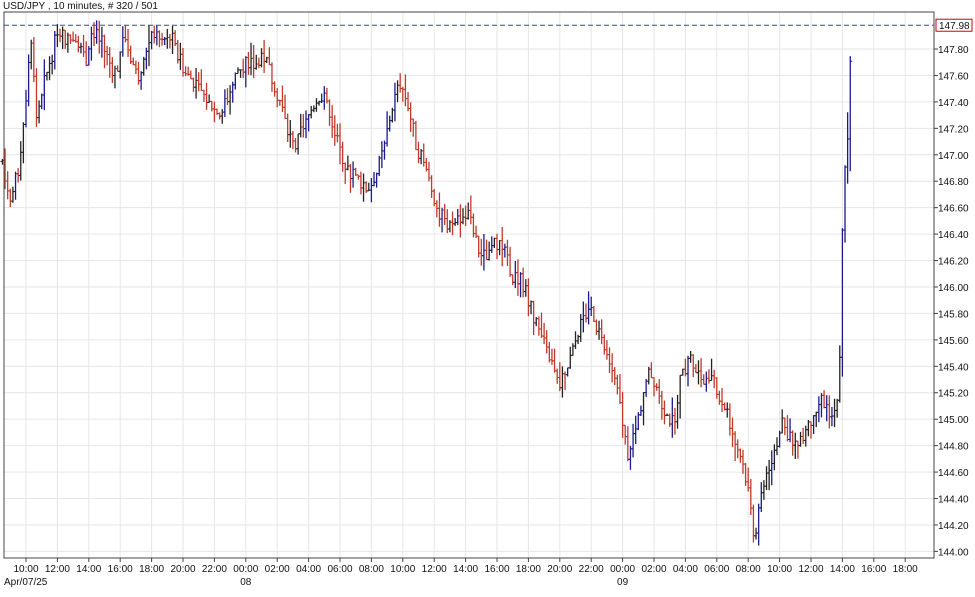  I want to click on y-tick-label: 144.40, so click(953, 500).